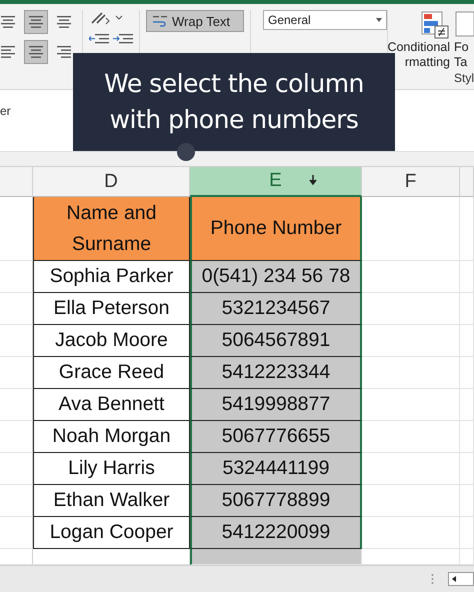  I want to click on table-cell: 5324441199, so click(276, 469).